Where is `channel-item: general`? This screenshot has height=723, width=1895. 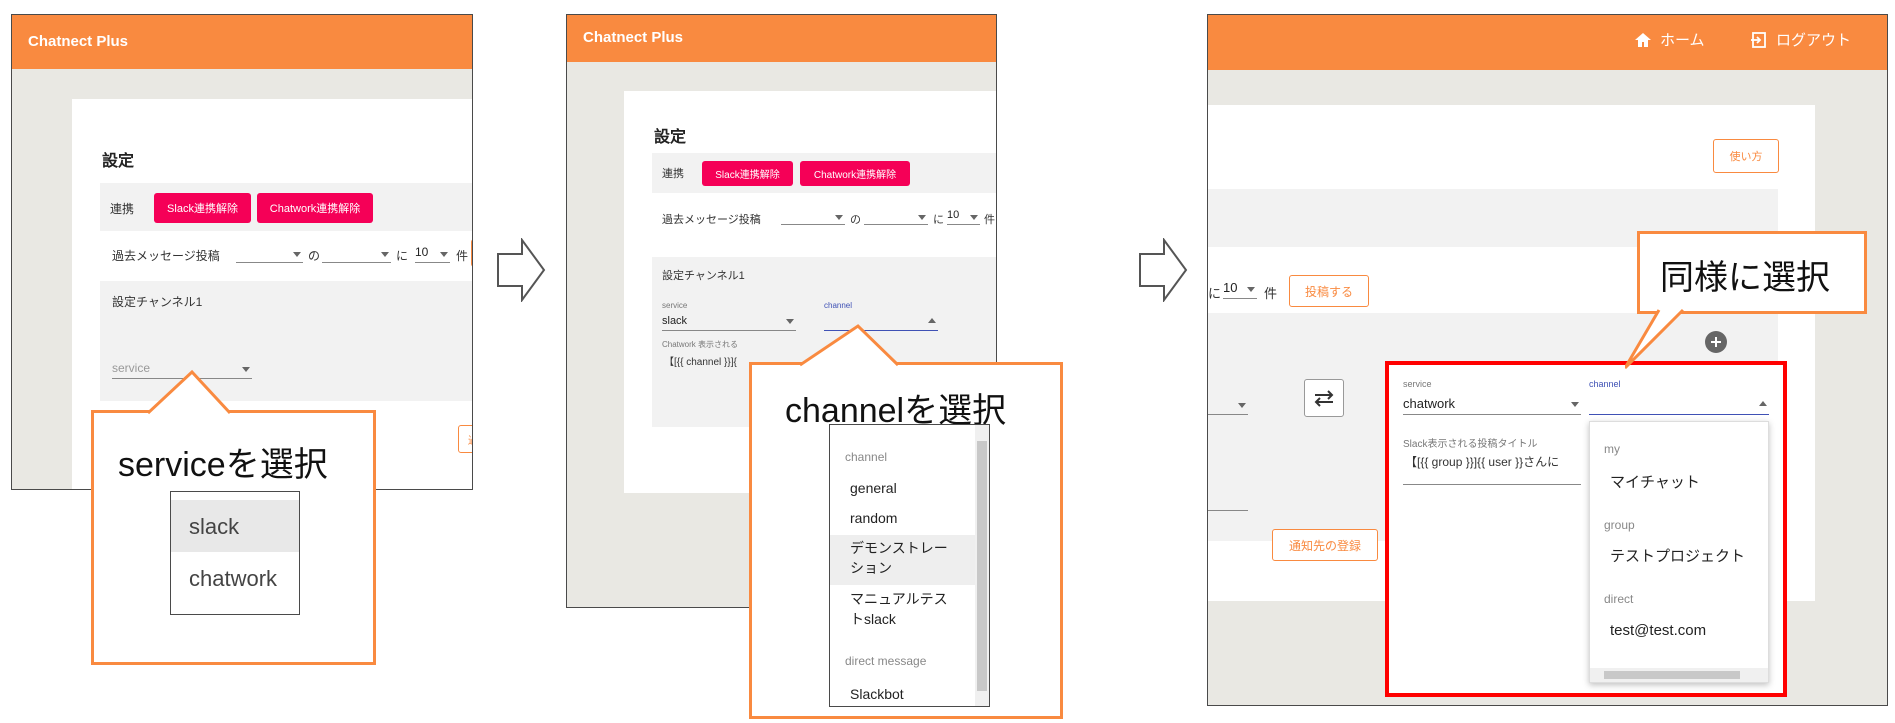 channel-item: general is located at coordinates (873, 489).